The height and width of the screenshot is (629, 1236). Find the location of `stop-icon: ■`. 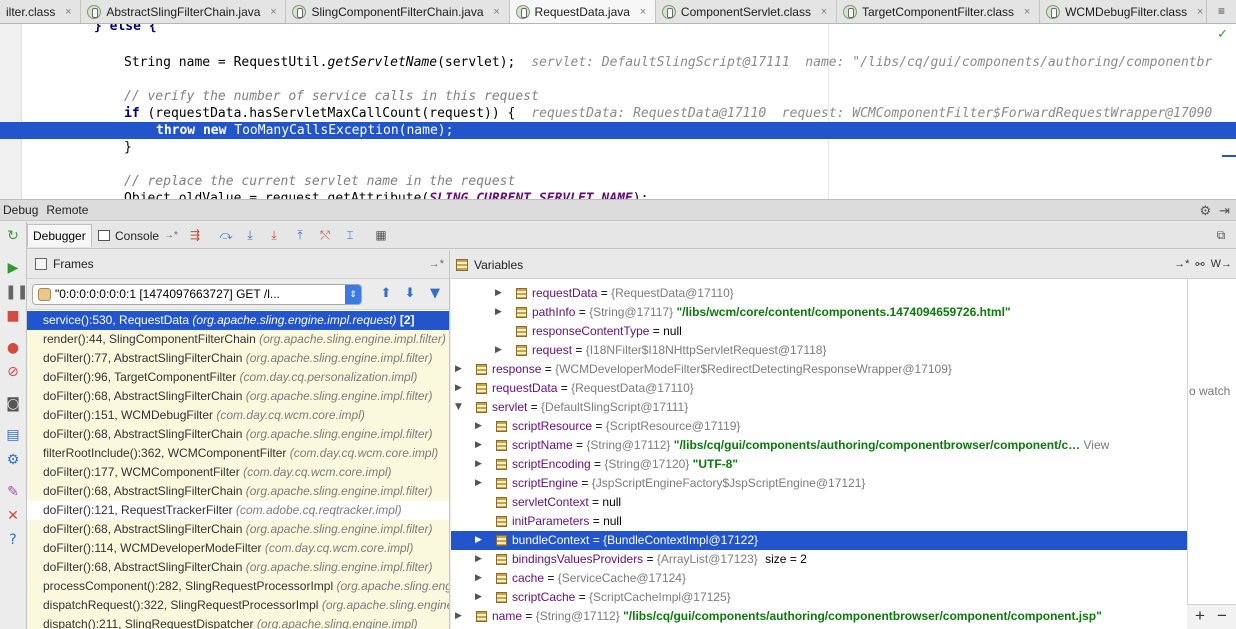

stop-icon: ■ is located at coordinates (13, 316).